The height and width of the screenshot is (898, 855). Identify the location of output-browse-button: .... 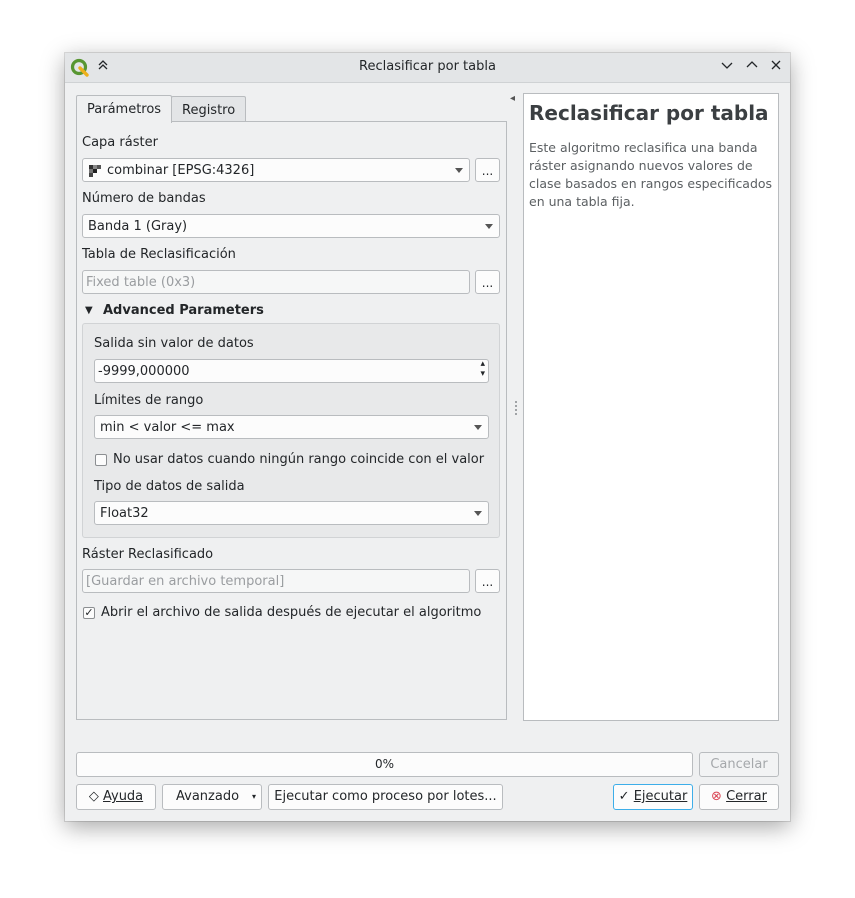
(487, 581).